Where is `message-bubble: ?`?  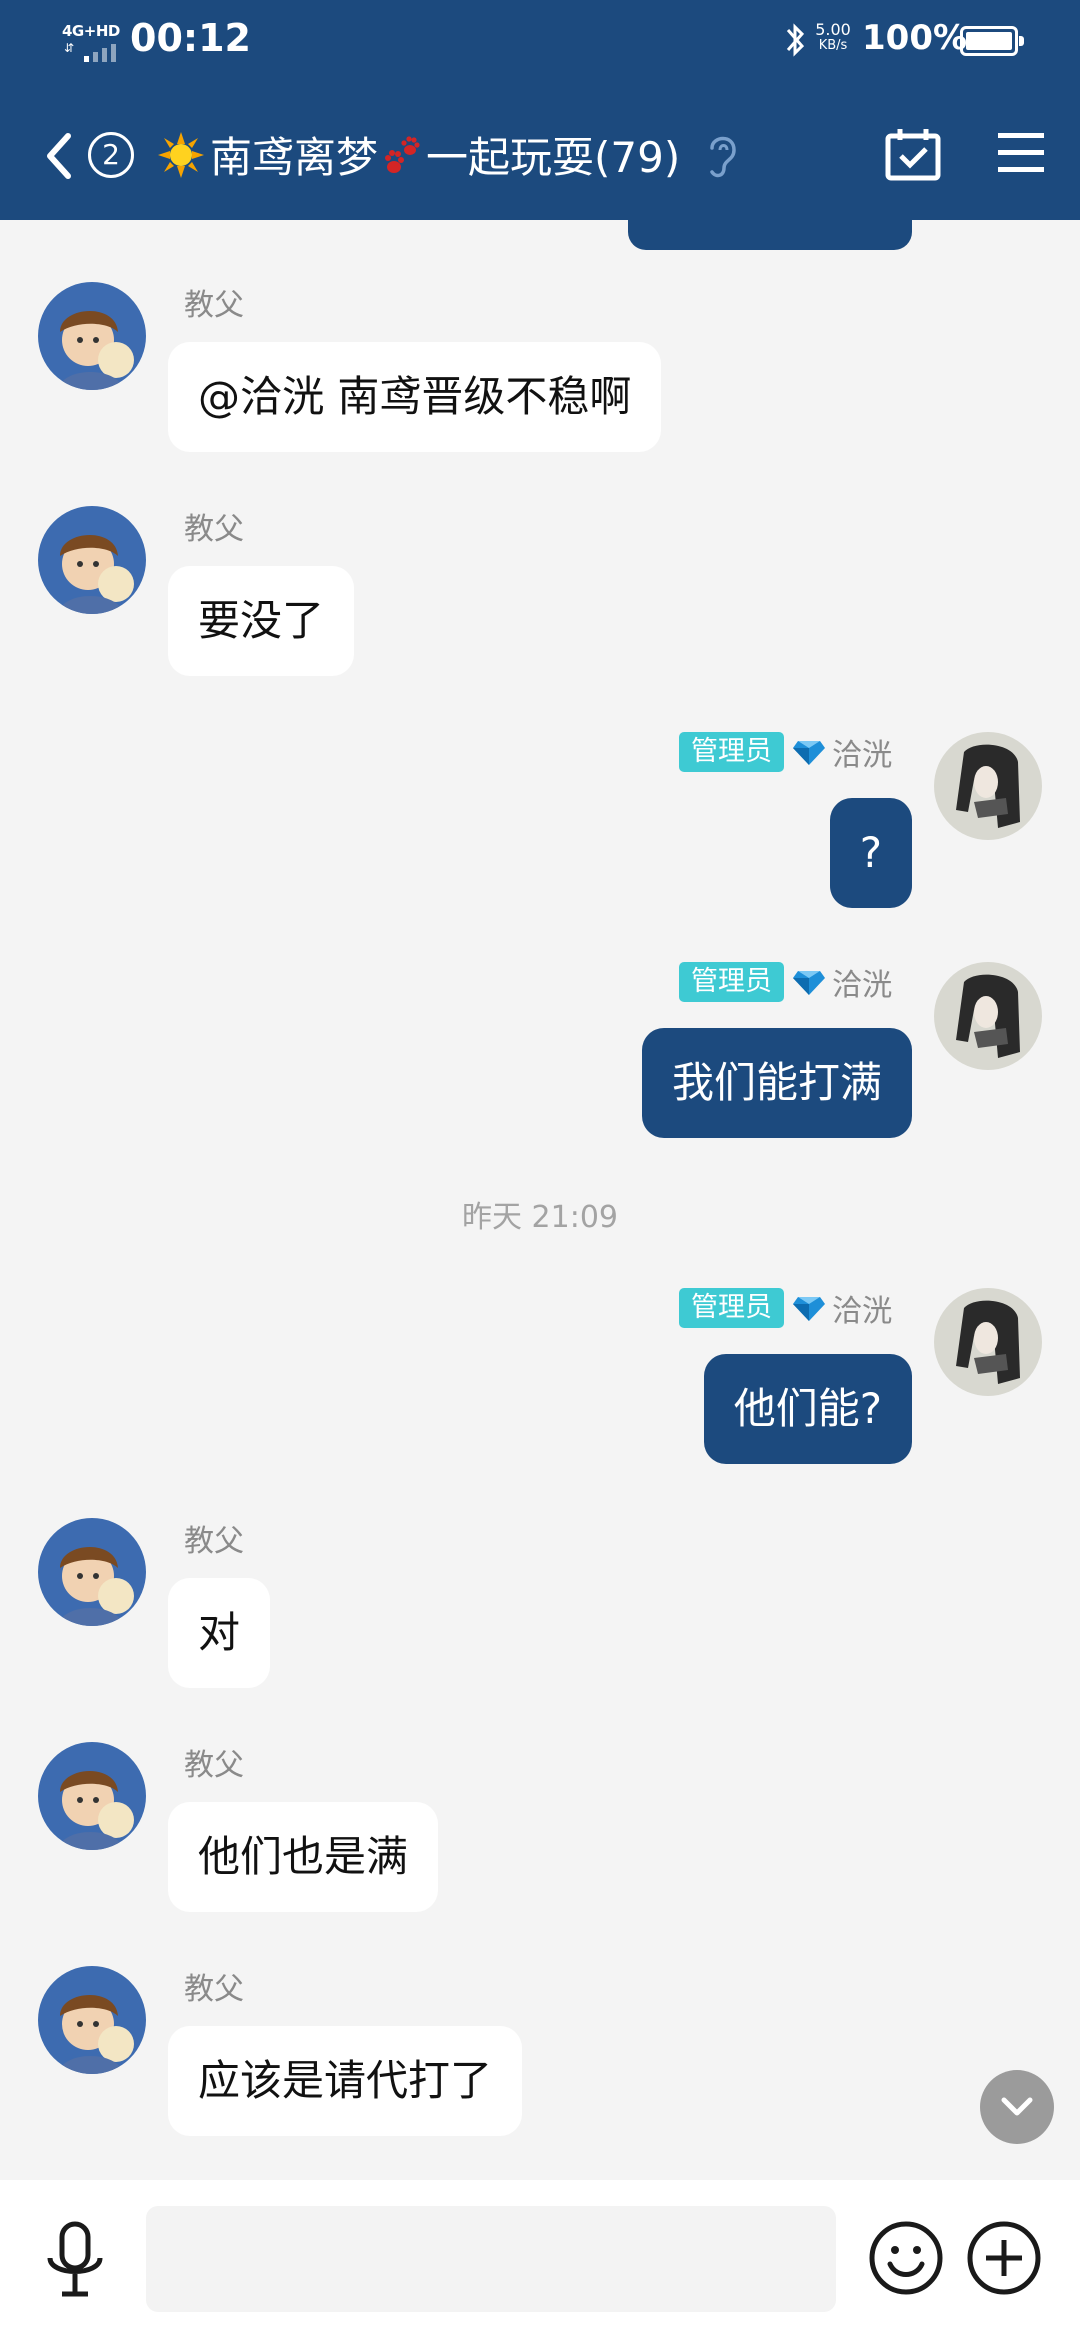 message-bubble: ? is located at coordinates (870, 853).